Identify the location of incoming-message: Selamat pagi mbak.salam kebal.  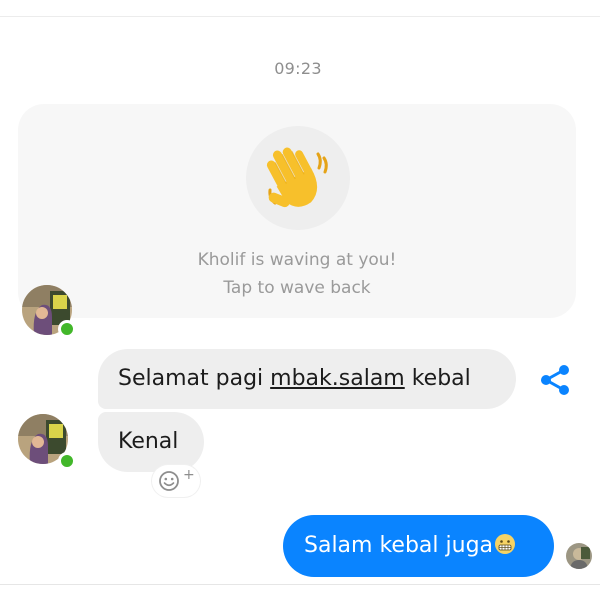
(307, 379).